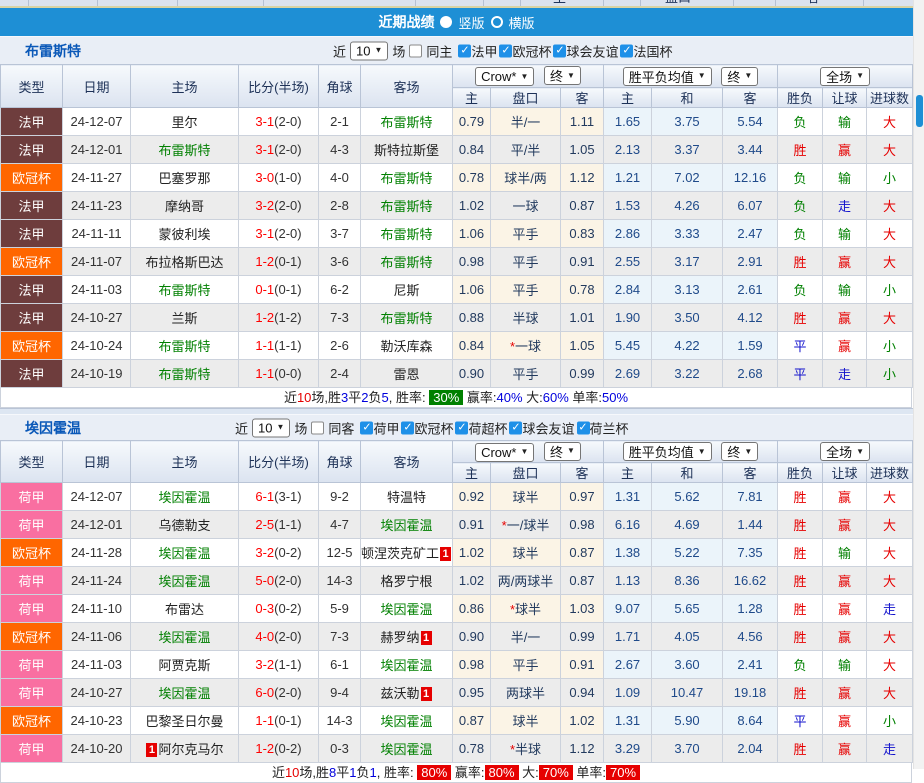  Describe the element at coordinates (471, 22) in the screenshot. I see `vertical-layout-label: 竖版` at that location.